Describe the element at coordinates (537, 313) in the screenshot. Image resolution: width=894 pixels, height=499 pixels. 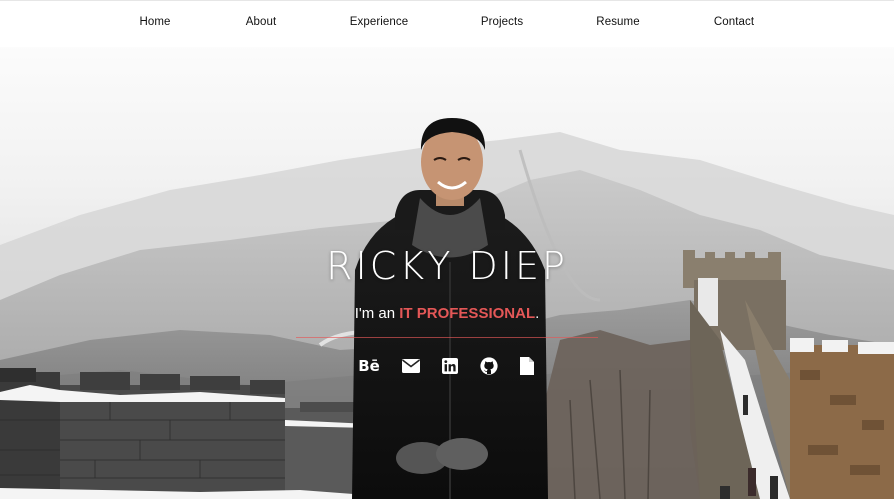
I see `tagline-suffix: .` at that location.